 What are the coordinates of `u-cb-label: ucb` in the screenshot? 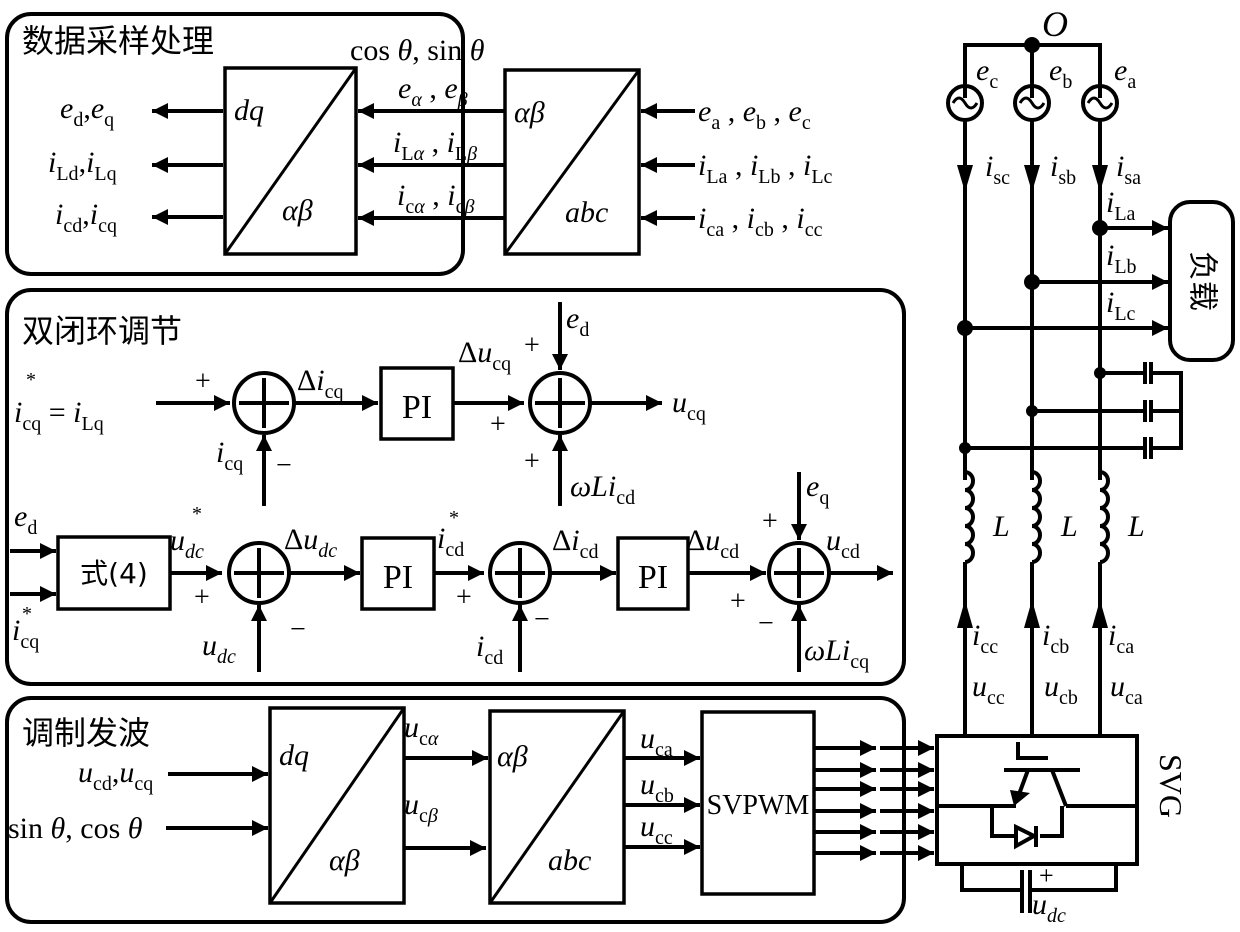 It's located at (657, 787).